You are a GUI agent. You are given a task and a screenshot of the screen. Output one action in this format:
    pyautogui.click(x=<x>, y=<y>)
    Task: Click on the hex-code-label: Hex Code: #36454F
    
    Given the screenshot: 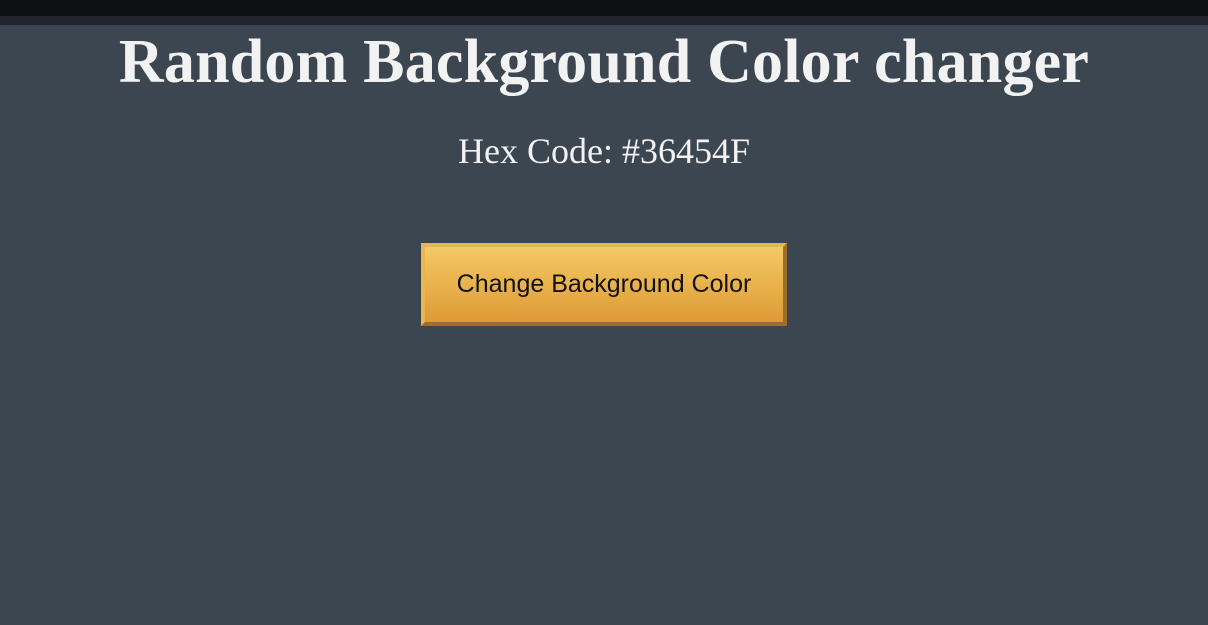 What is the action you would take?
    pyautogui.click(x=604, y=151)
    